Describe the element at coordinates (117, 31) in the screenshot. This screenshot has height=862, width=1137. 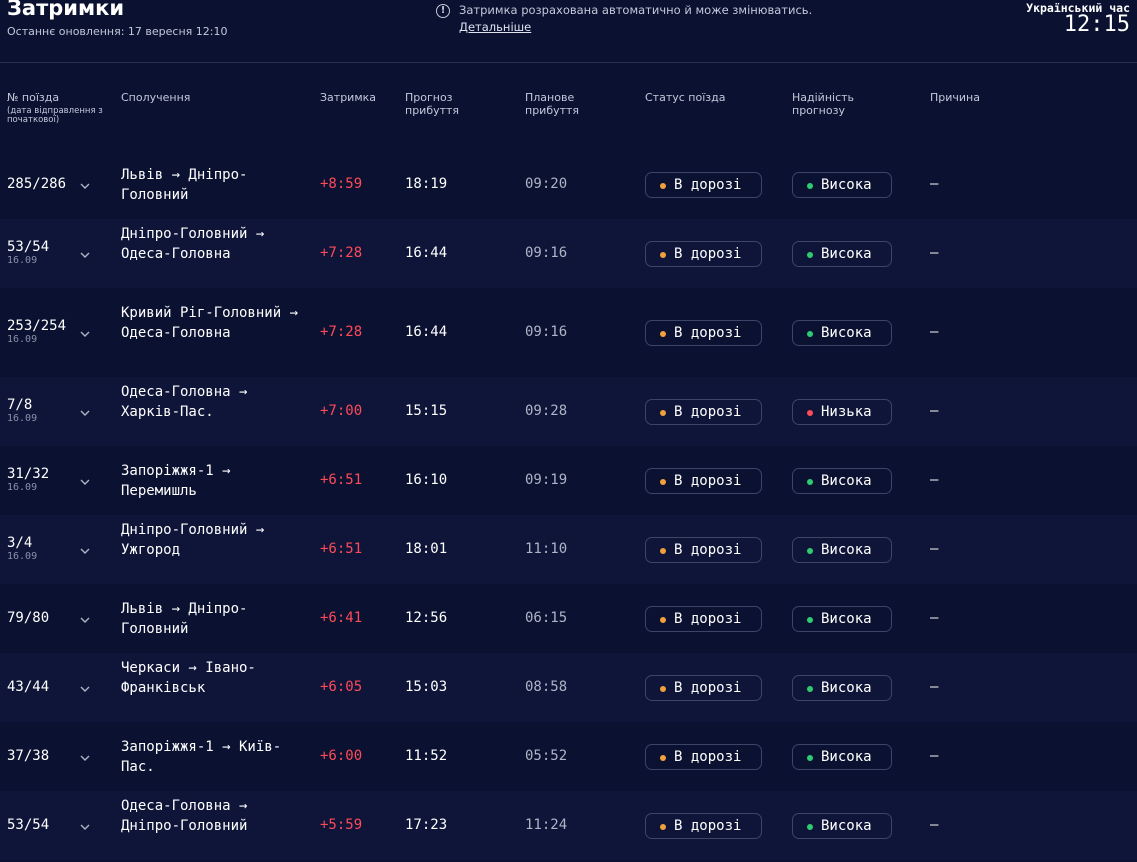
I see `last-update-text: Останнє оновлення: 17 вересня 12:10` at that location.